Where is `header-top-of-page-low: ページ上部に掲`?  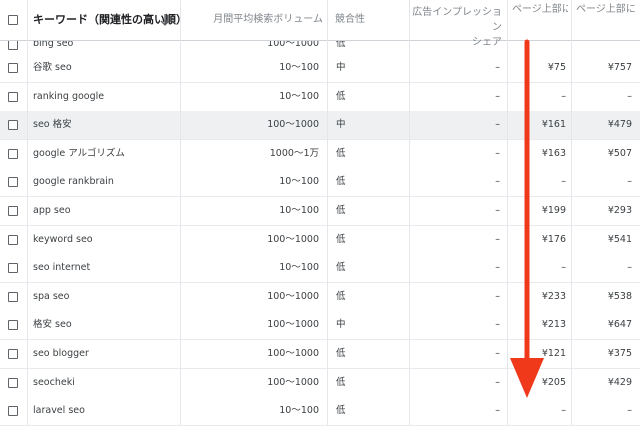
header-top-of-page-low: ページ上部に掲 is located at coordinates (540, 20).